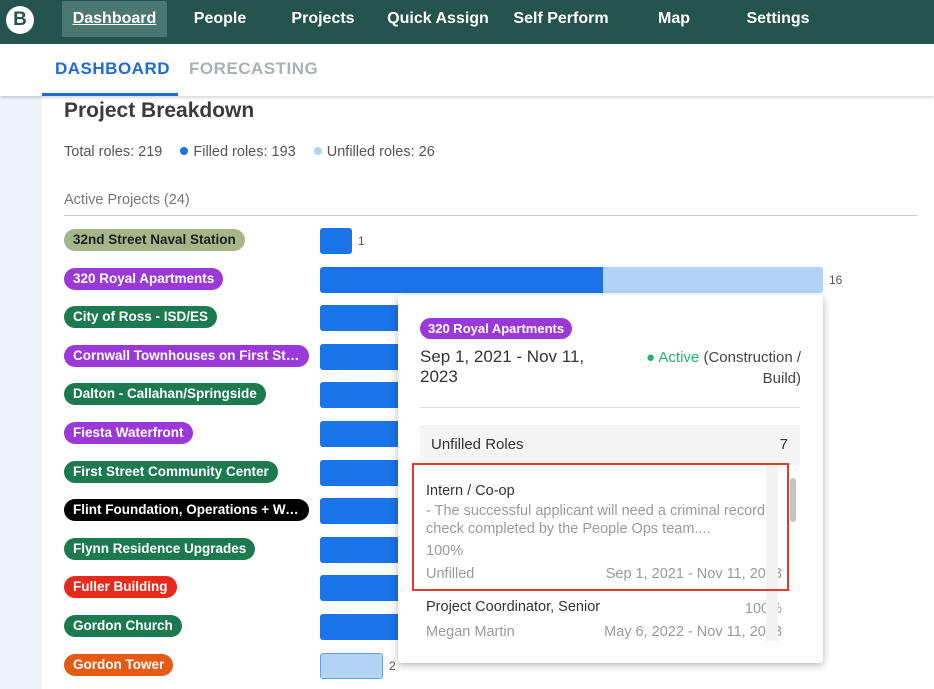 The width and height of the screenshot is (934, 689). I want to click on role-percent: 100%, so click(445, 551).